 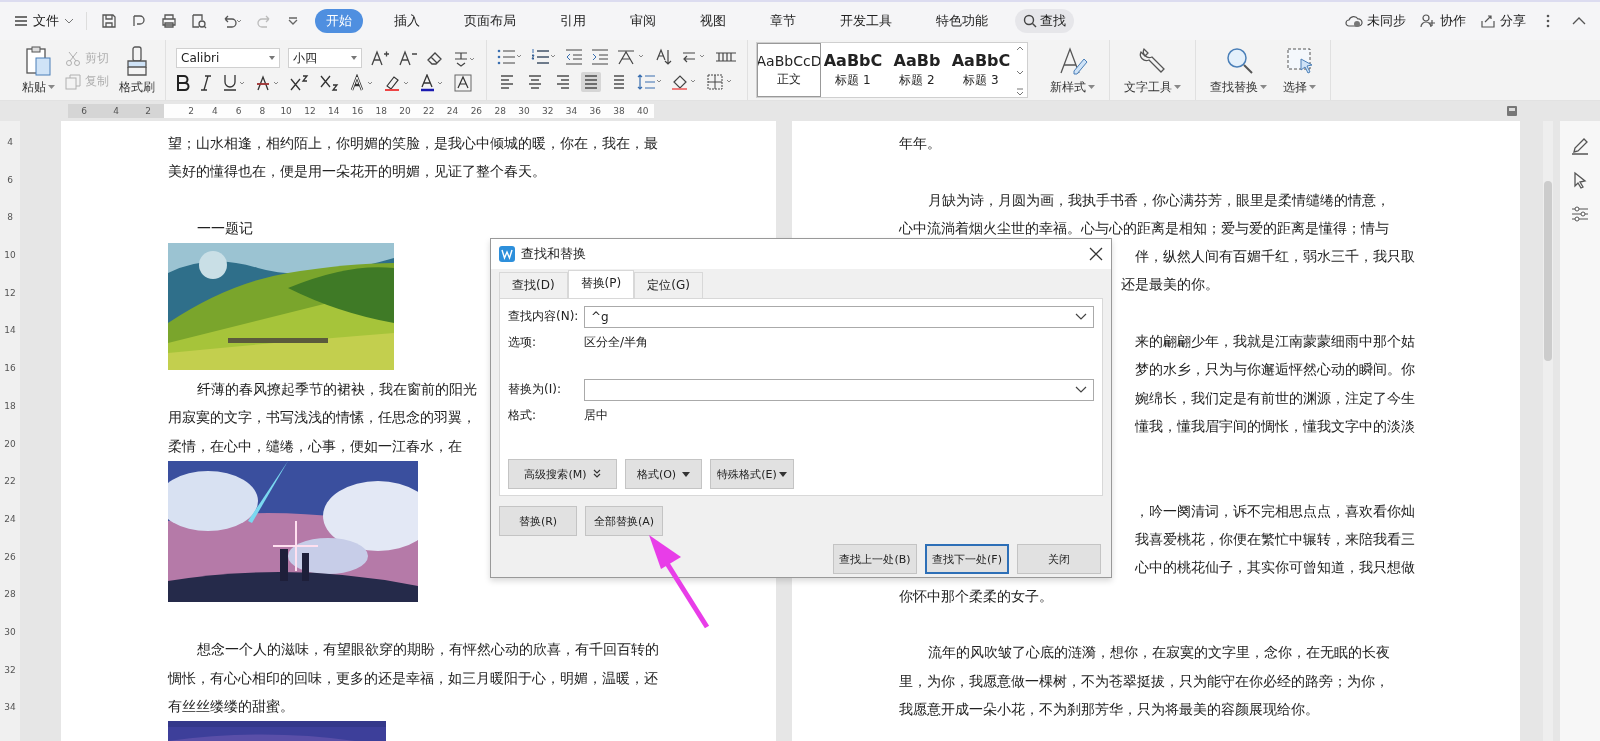 I want to click on decrease-indent-icon, so click(x=574, y=57).